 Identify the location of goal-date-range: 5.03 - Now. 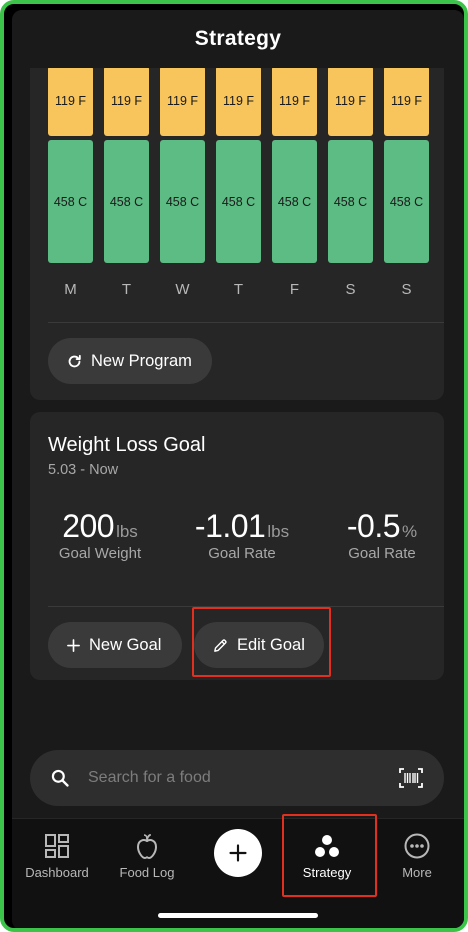
(83, 470).